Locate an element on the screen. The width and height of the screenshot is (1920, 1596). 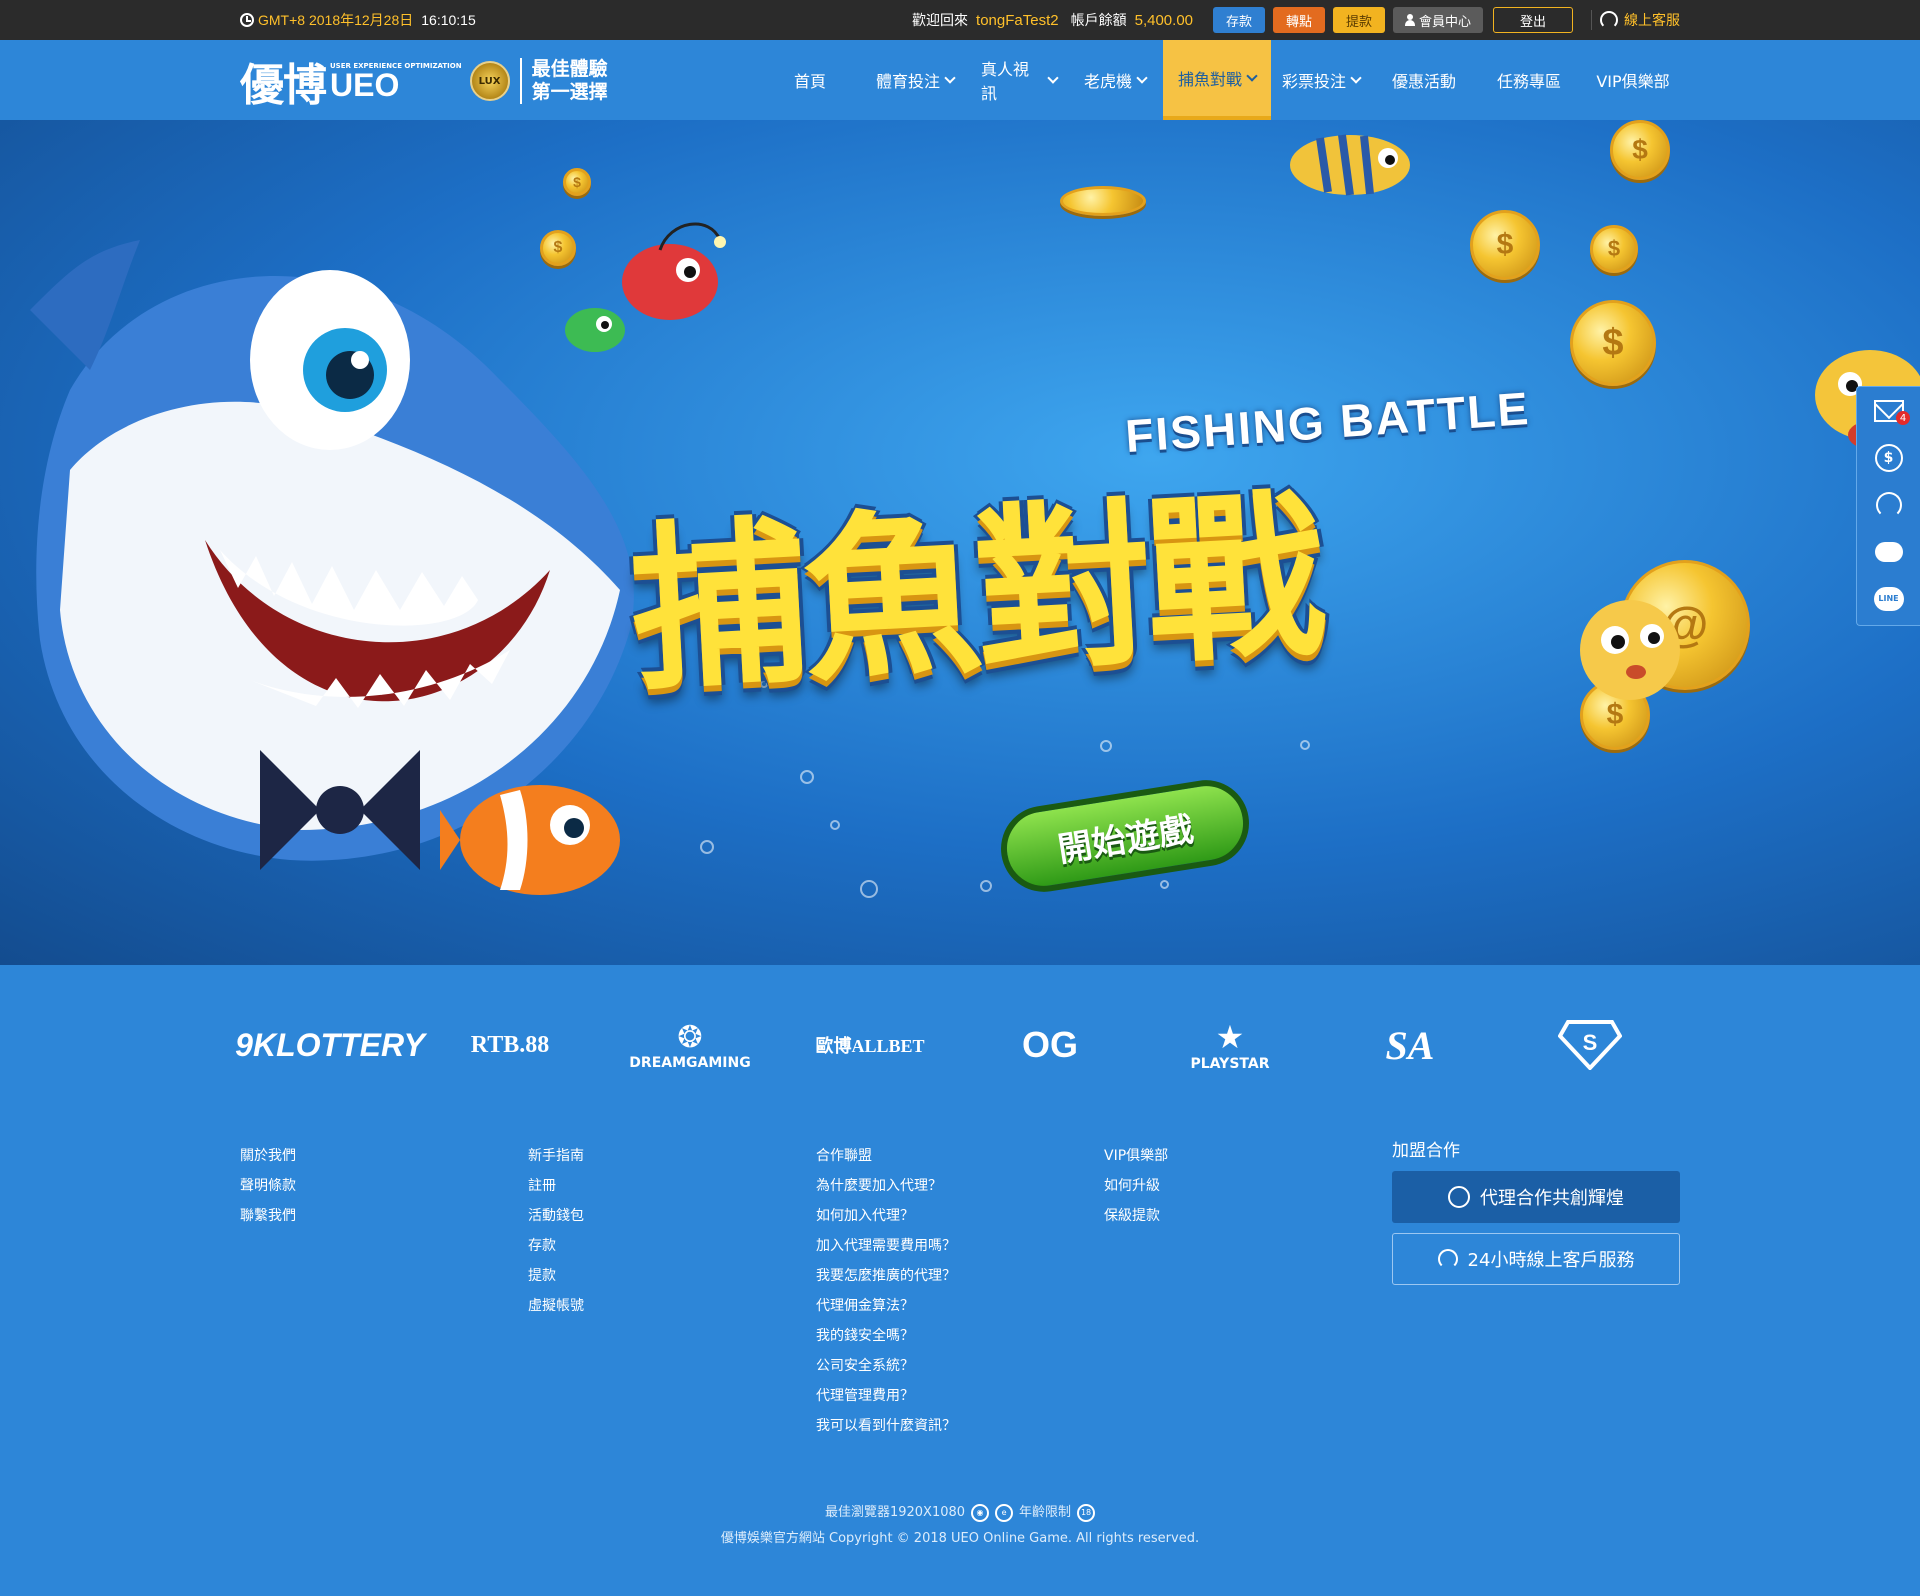
nav-item-slots: 老虎機 is located at coordinates (1115, 80).